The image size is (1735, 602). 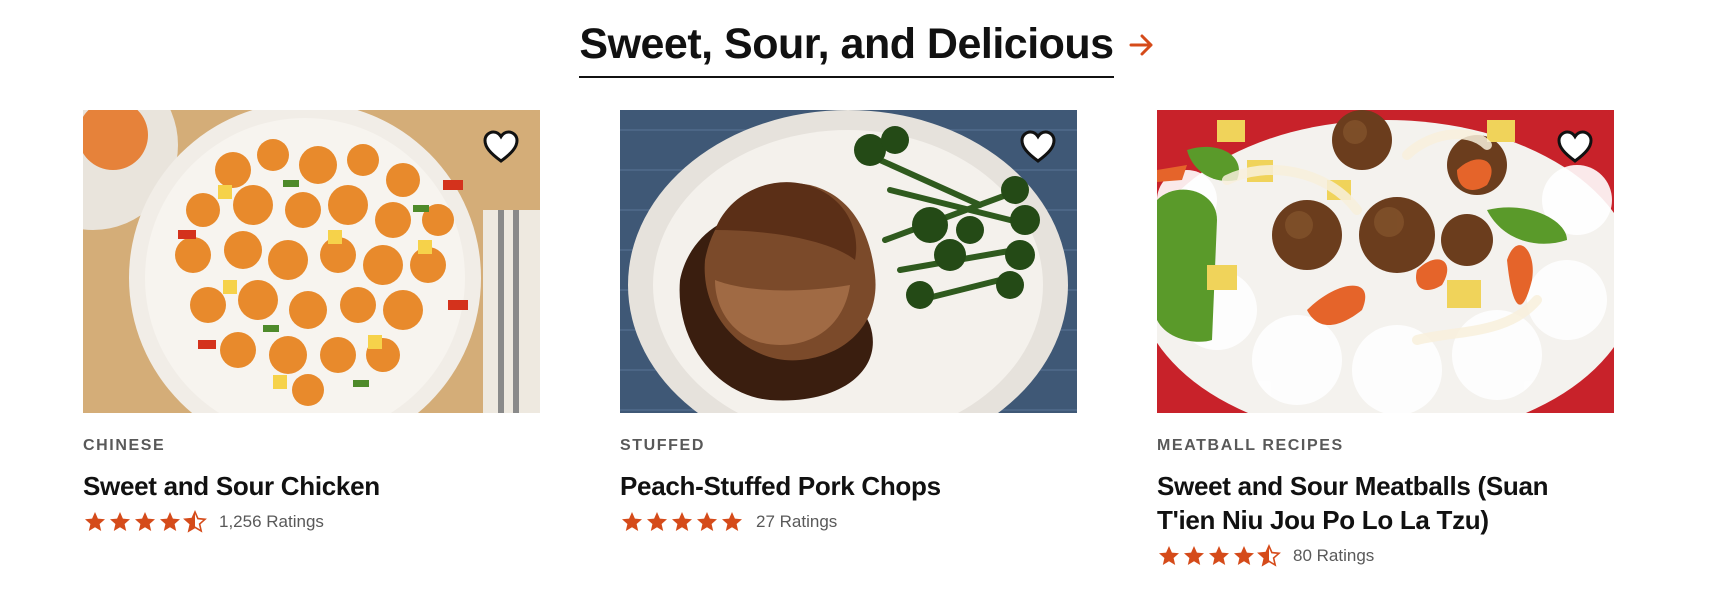 I want to click on peach-stuffed-pork-chops-photo, so click(x=848, y=261).